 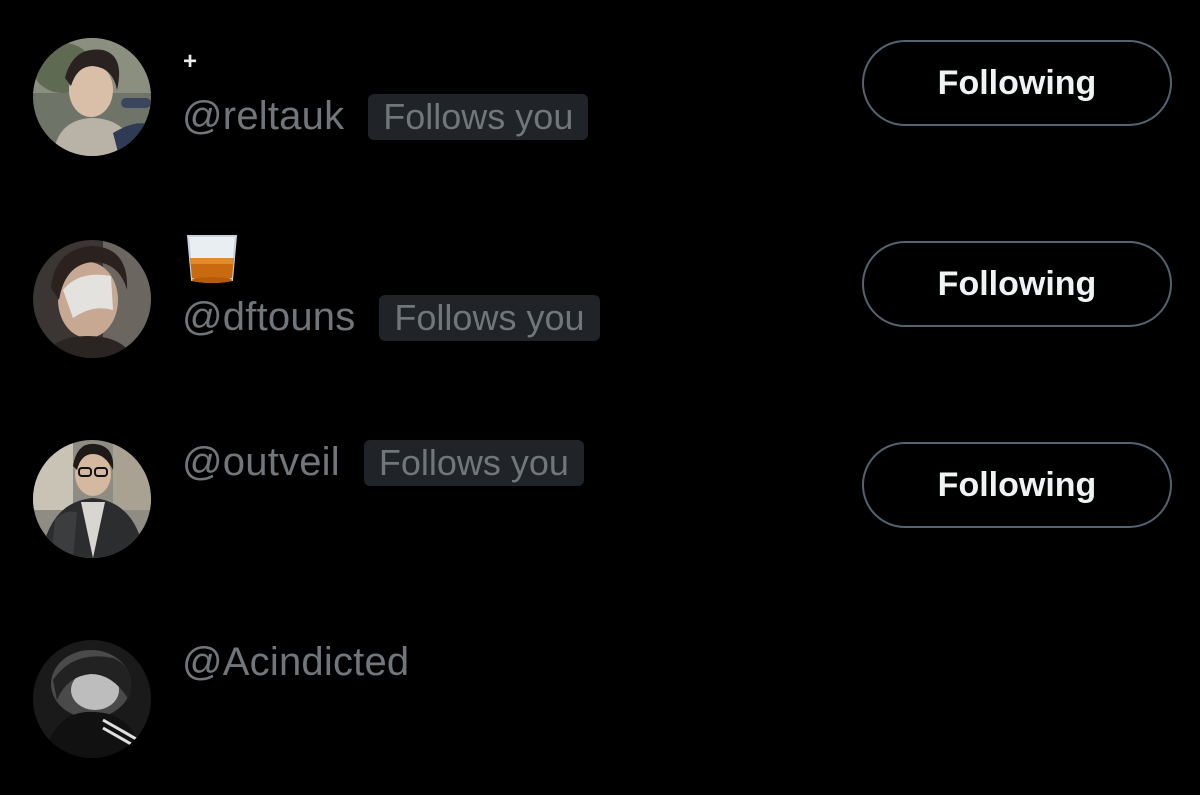 I want to click on display-name: +, so click(x=190, y=61).